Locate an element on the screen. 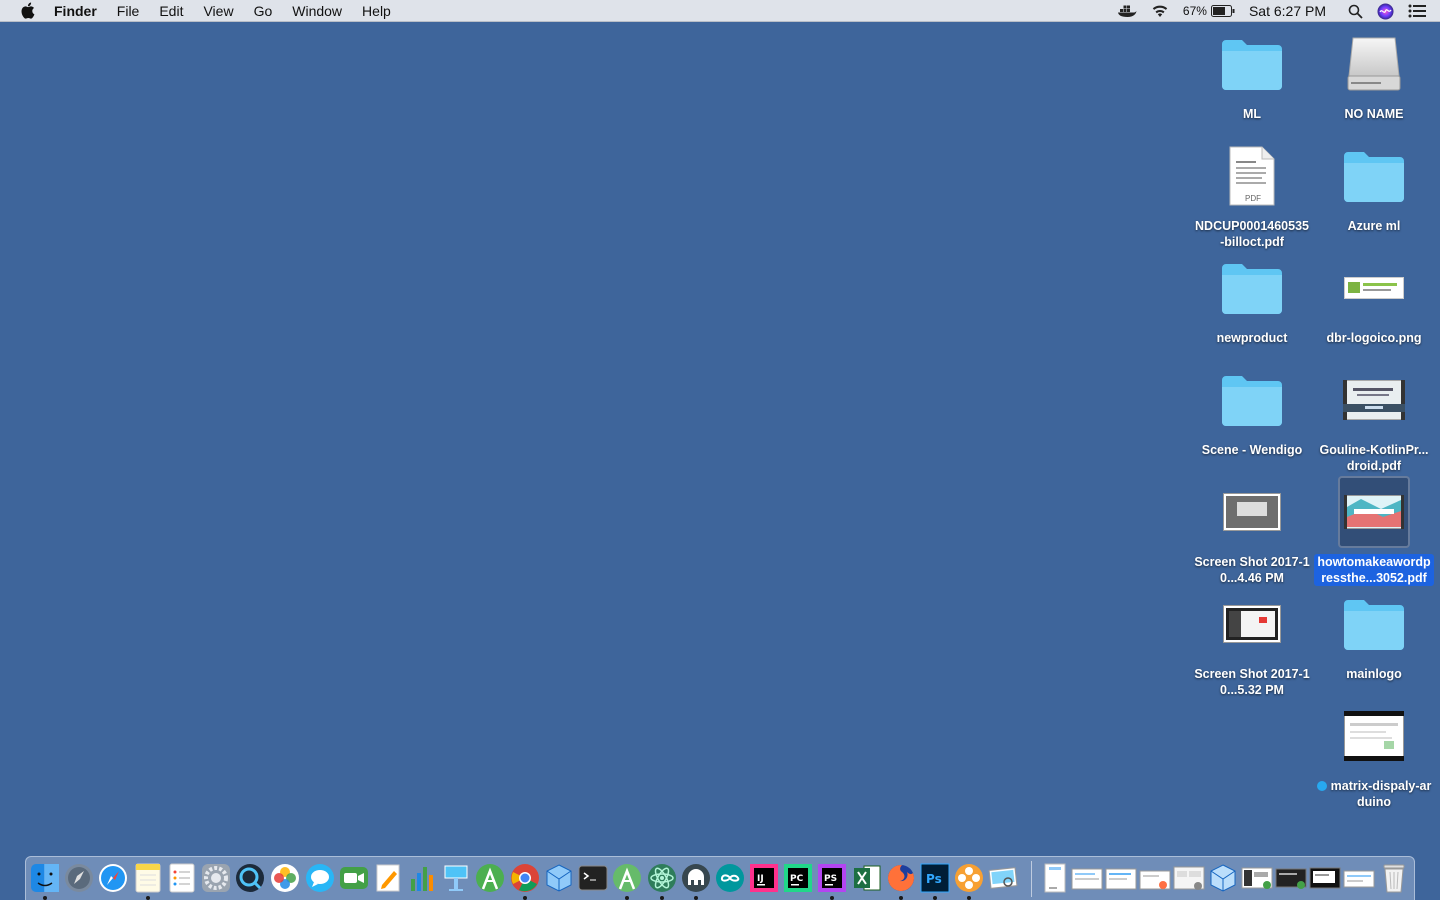  dock-pages is located at coordinates (388, 878).